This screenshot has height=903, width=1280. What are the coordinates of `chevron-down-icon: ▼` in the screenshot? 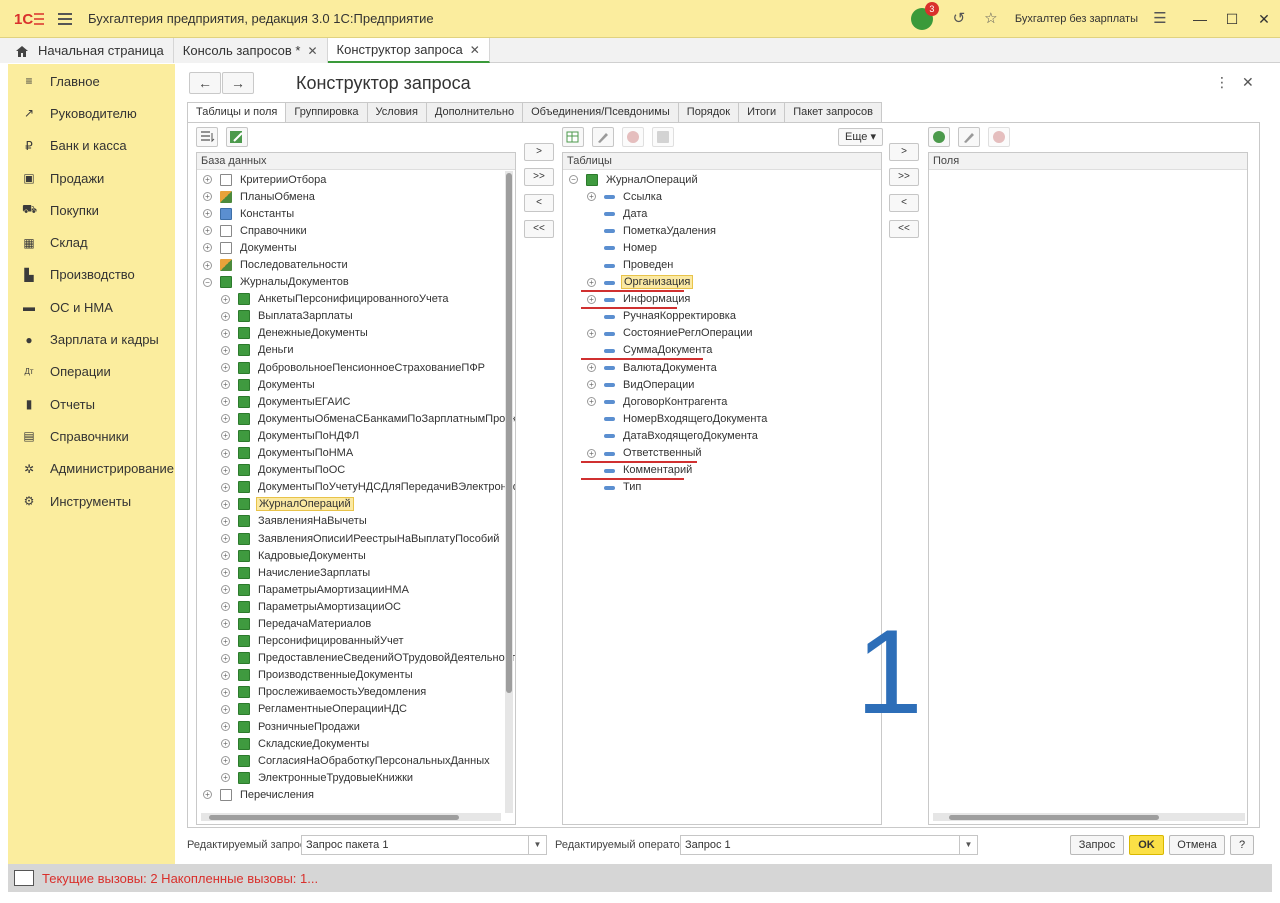 It's located at (537, 845).